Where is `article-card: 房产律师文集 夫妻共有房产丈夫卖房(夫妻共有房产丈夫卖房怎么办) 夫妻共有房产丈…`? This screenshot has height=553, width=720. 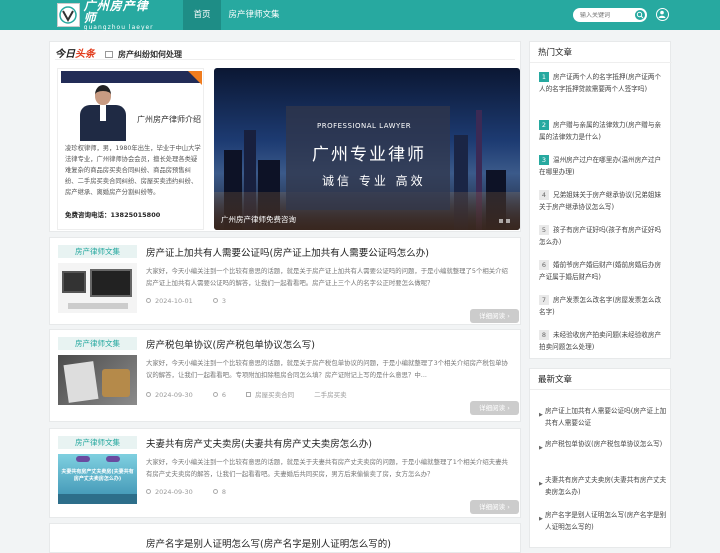
article-card: 房产律师文集 夫妻共有房产丈夫卖房(夫妻共有房产丈夫卖房怎么办) 夫妻共有房产丈… is located at coordinates (285, 473).